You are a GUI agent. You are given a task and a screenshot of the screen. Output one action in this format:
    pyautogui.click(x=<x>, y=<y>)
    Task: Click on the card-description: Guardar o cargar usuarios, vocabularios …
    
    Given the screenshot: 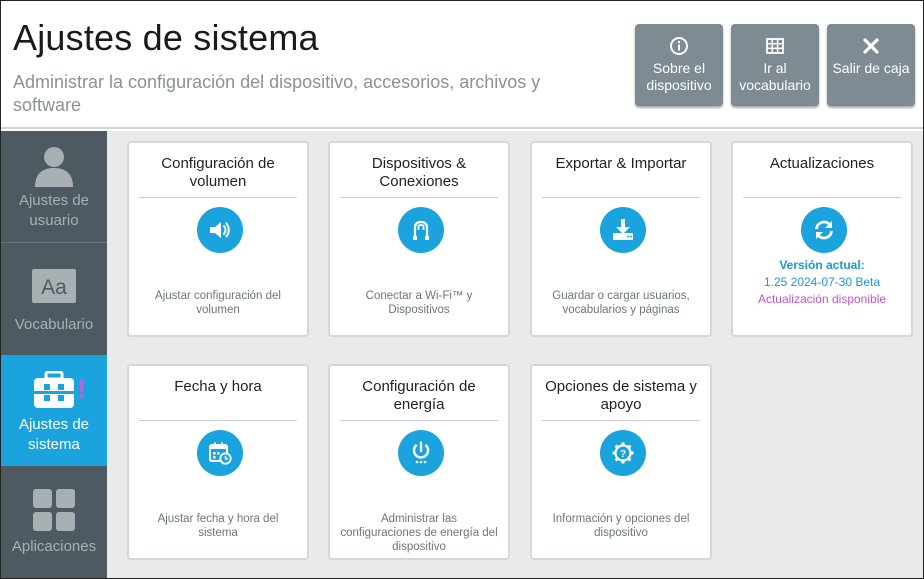 What is the action you would take?
    pyautogui.click(x=621, y=303)
    